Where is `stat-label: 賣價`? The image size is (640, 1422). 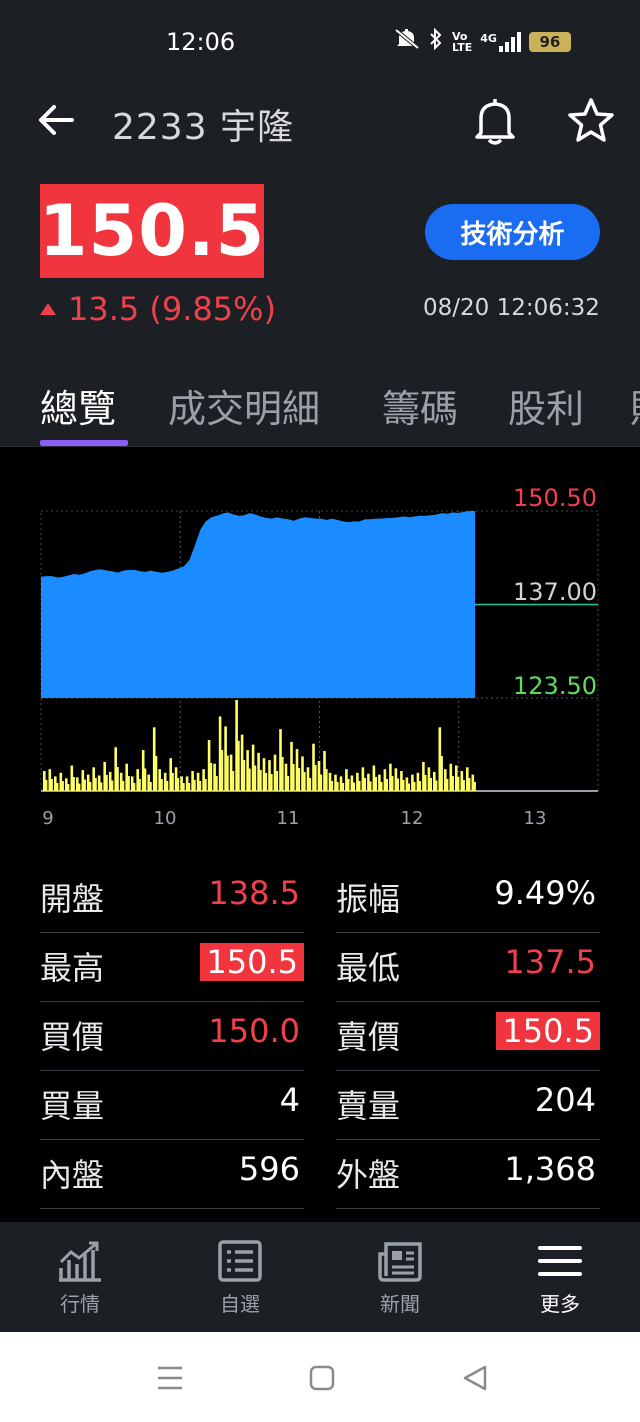 stat-label: 賣價 is located at coordinates (368, 1037).